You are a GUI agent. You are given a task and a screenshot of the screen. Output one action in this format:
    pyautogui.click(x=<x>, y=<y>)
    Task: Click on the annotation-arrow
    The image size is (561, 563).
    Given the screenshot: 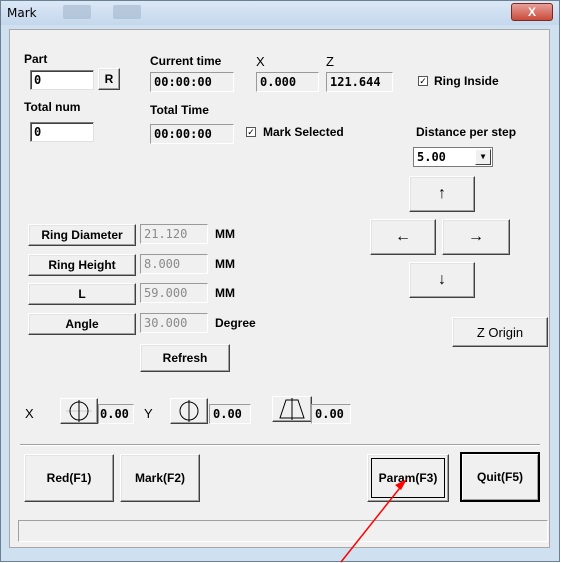 What is the action you would take?
    pyautogui.click(x=372, y=523)
    